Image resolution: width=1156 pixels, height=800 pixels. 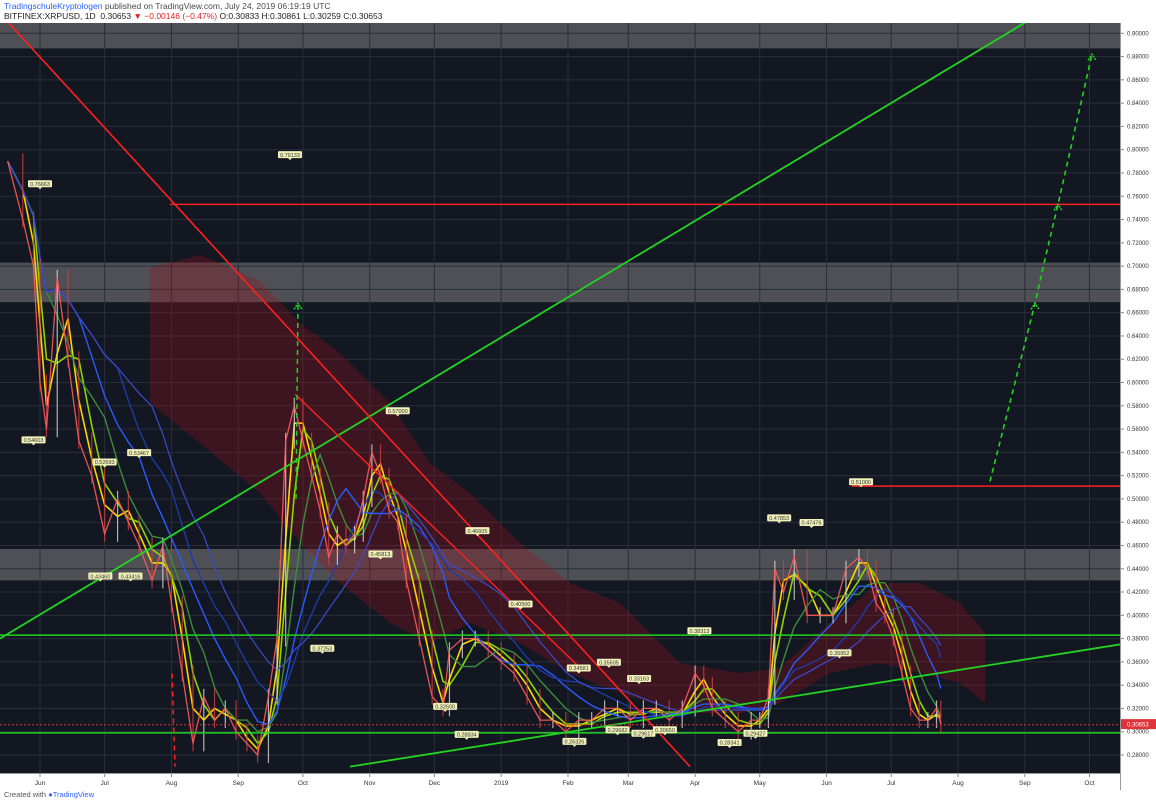 I want to click on annotation-label: 0.51000, so click(x=861, y=483).